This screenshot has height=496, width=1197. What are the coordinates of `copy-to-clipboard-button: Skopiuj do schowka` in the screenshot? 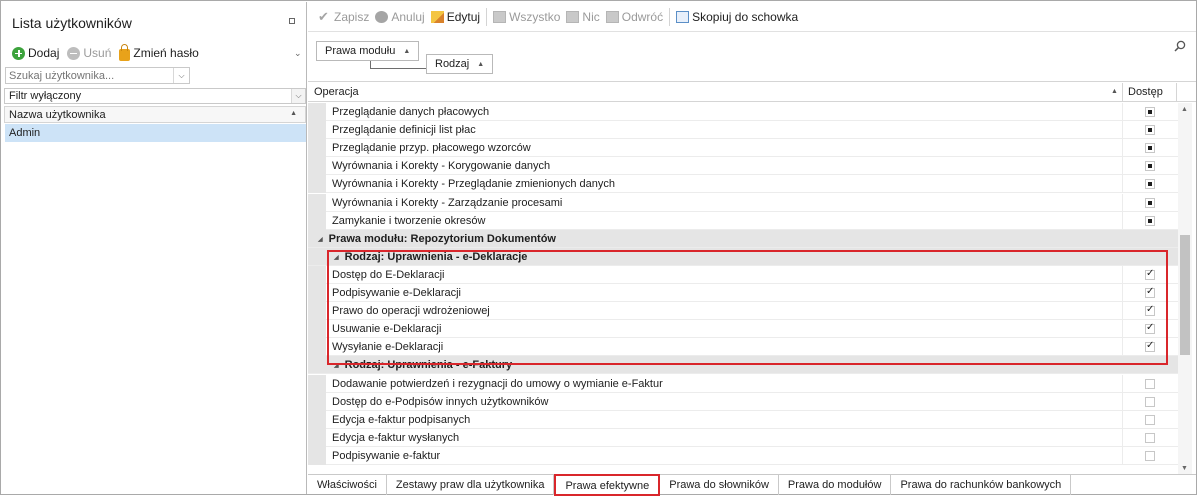 It's located at (737, 17).